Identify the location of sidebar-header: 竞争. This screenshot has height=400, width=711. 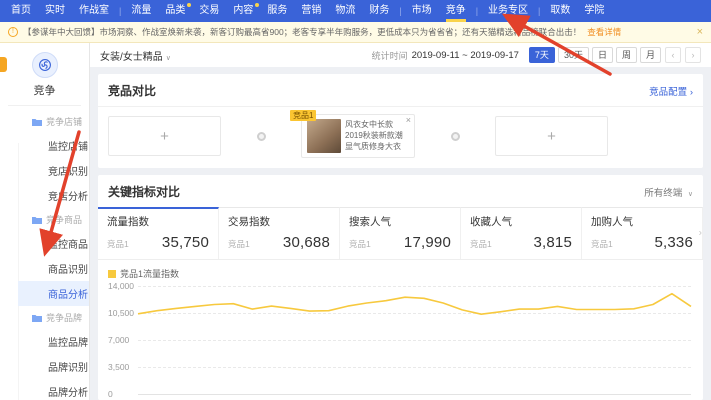
(44, 74).